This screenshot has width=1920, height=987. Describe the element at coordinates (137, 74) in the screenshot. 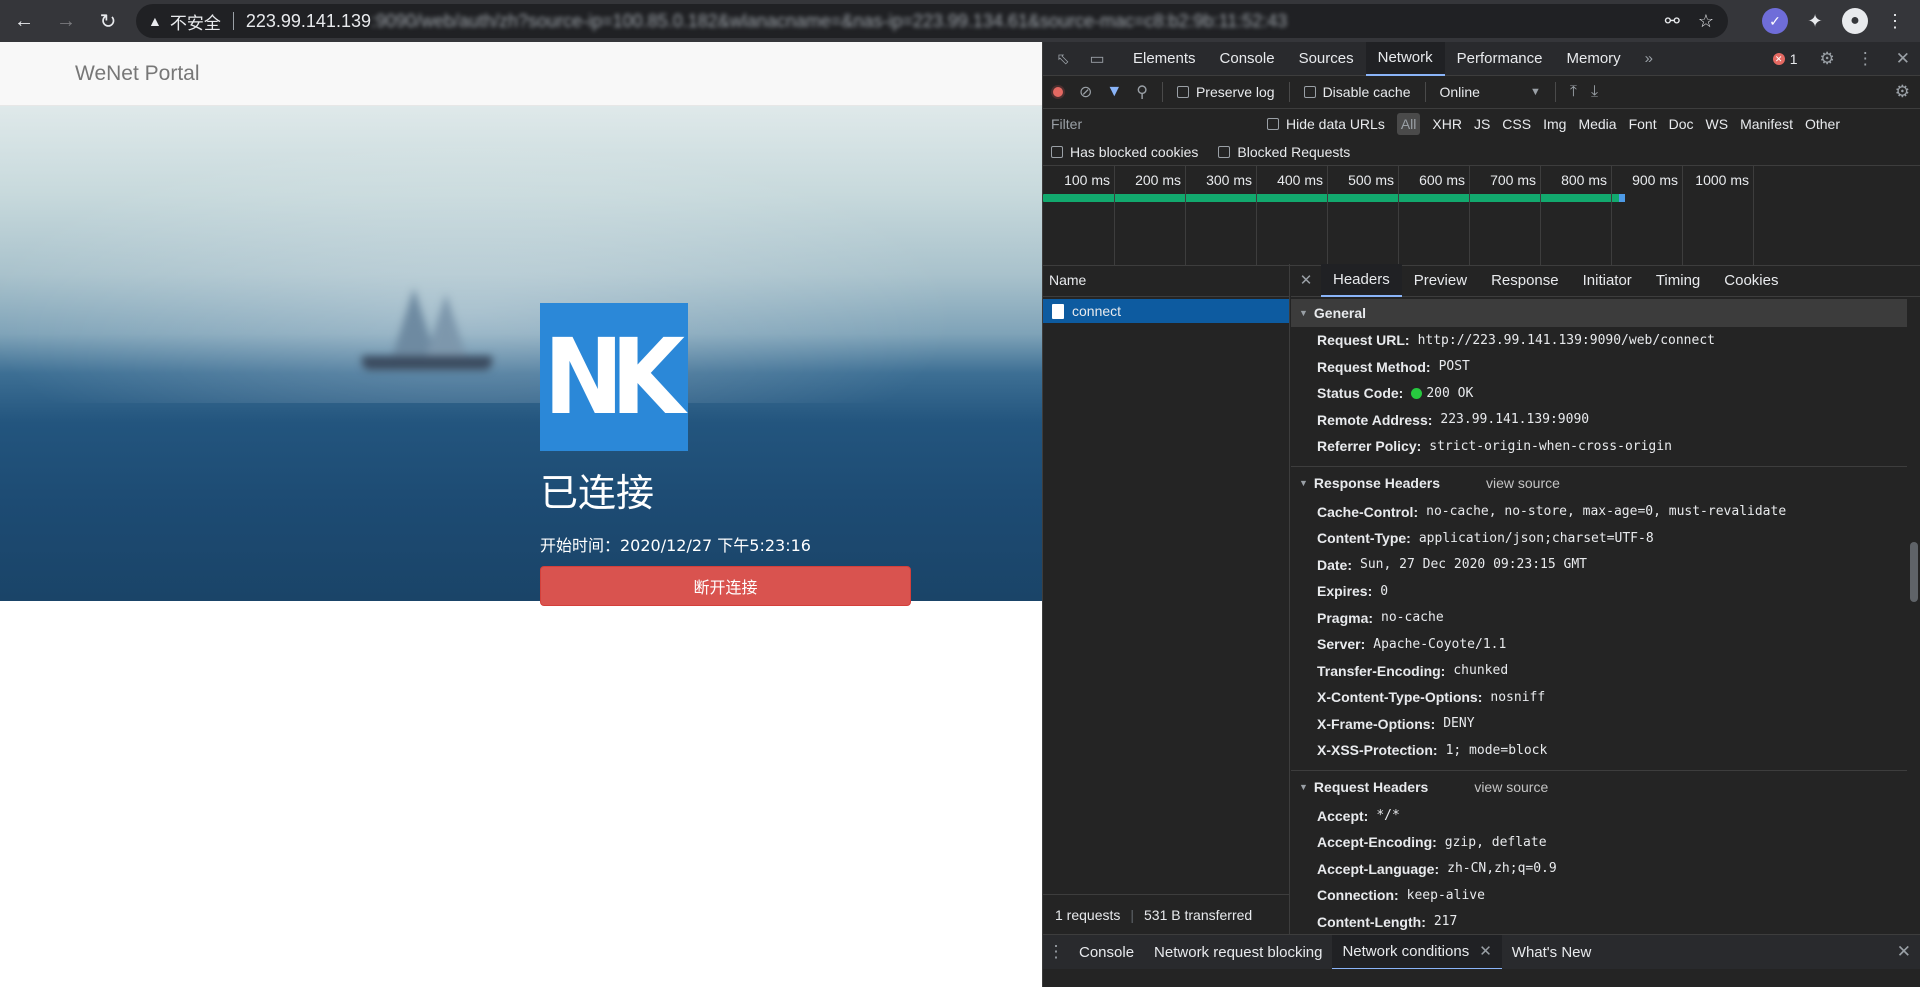

I see `brand-title: WeNet Portal` at that location.